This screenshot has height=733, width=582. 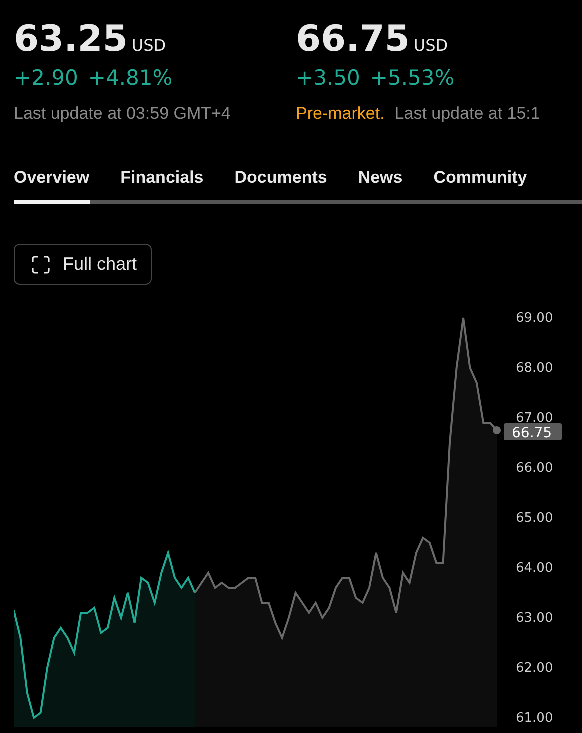 What do you see at coordinates (535, 668) in the screenshot?
I see `y-axis-label: 62.00` at bounding box center [535, 668].